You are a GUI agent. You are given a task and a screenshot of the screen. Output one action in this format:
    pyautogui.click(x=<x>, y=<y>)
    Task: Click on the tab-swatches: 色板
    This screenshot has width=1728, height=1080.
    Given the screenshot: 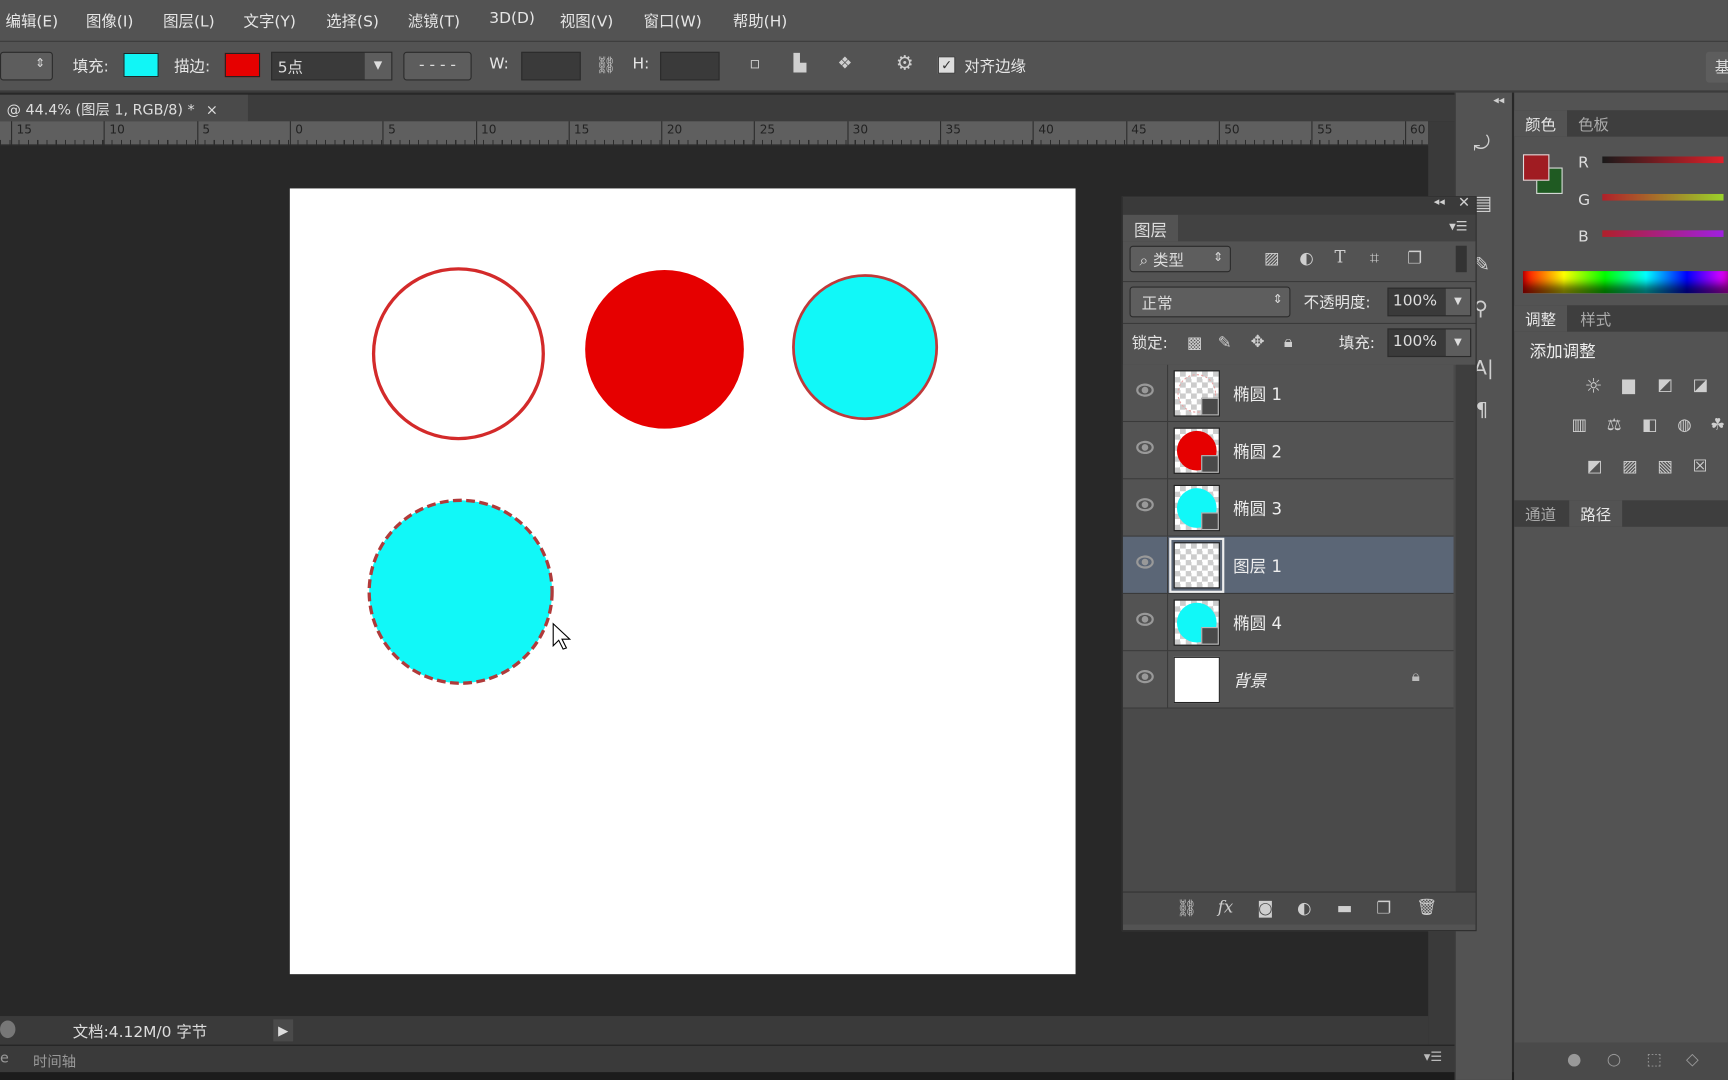 What is the action you would take?
    pyautogui.click(x=1593, y=123)
    